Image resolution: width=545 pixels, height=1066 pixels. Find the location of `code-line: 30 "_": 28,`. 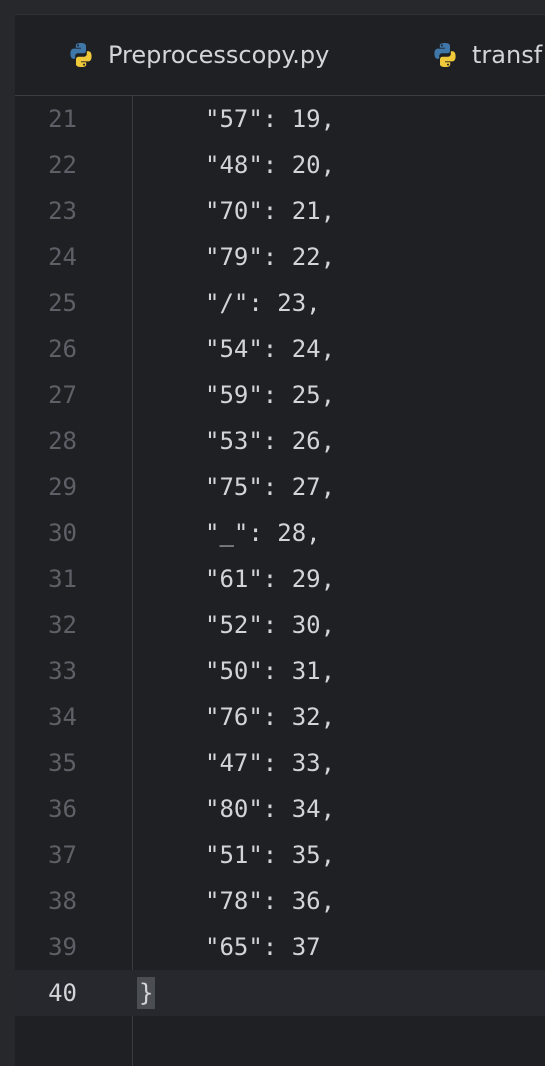

code-line: 30 "_": 28, is located at coordinates (280, 533).